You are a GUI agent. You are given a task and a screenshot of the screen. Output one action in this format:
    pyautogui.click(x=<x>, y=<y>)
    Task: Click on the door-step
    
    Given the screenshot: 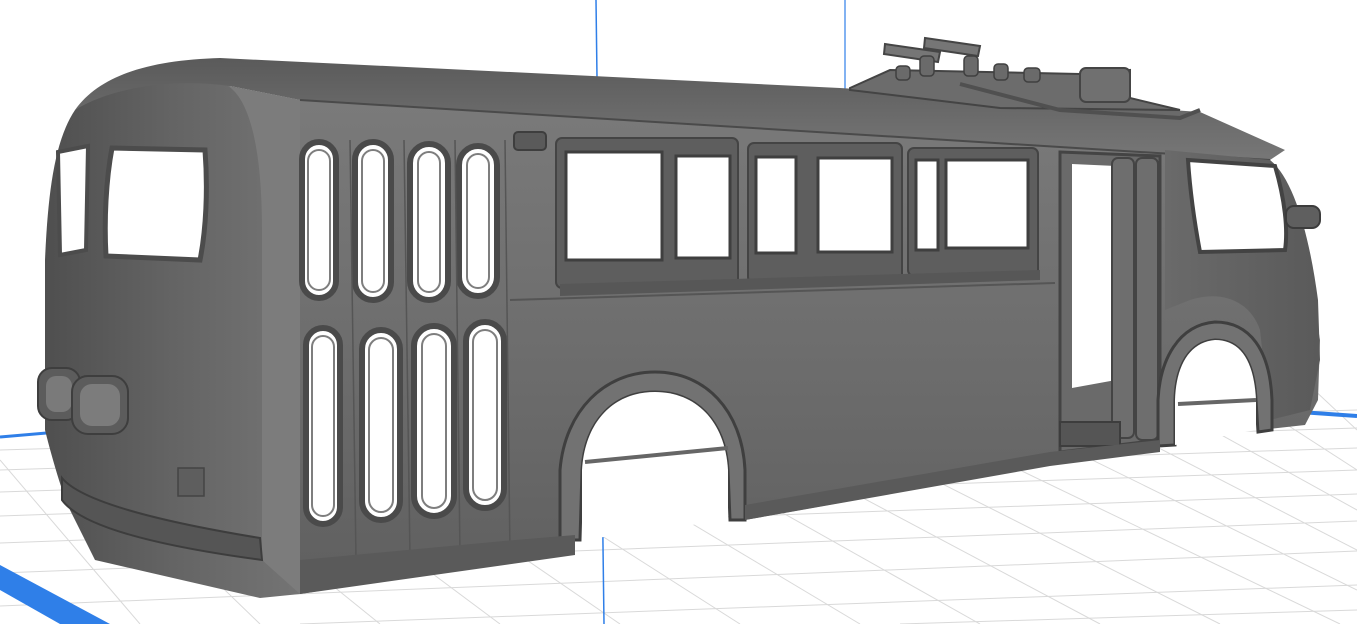 What is the action you would take?
    pyautogui.click(x=1090, y=434)
    